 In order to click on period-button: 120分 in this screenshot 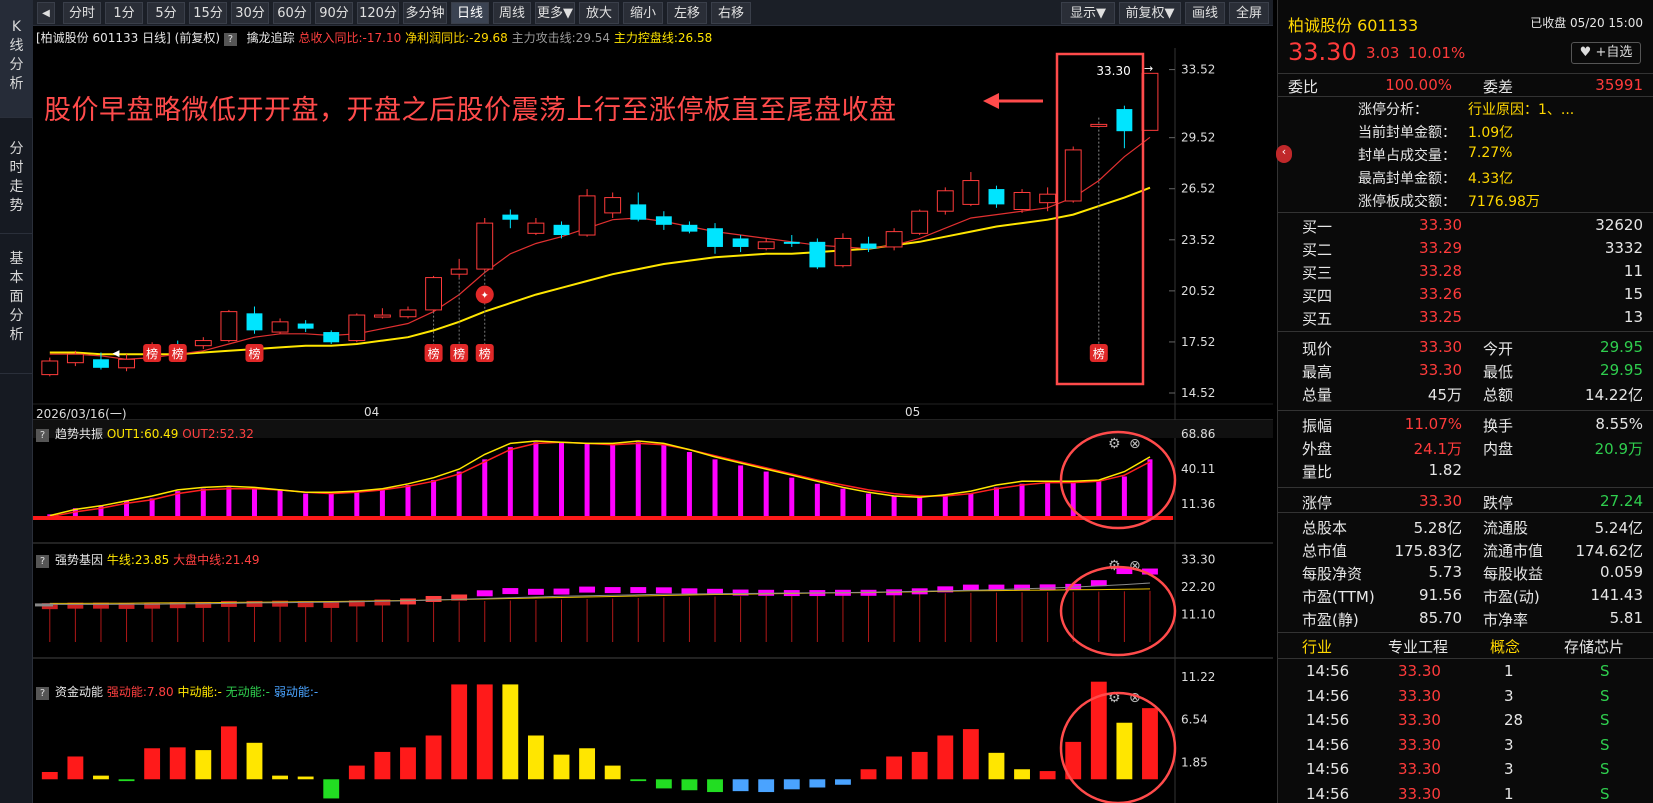, I will do `click(378, 13)`.